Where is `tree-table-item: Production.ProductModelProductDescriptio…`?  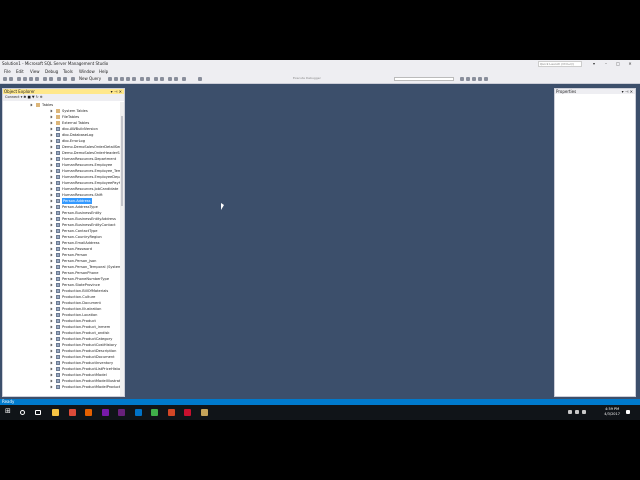
tree-table-item: Production.ProductModelProductDescriptio… is located at coordinates (63, 387).